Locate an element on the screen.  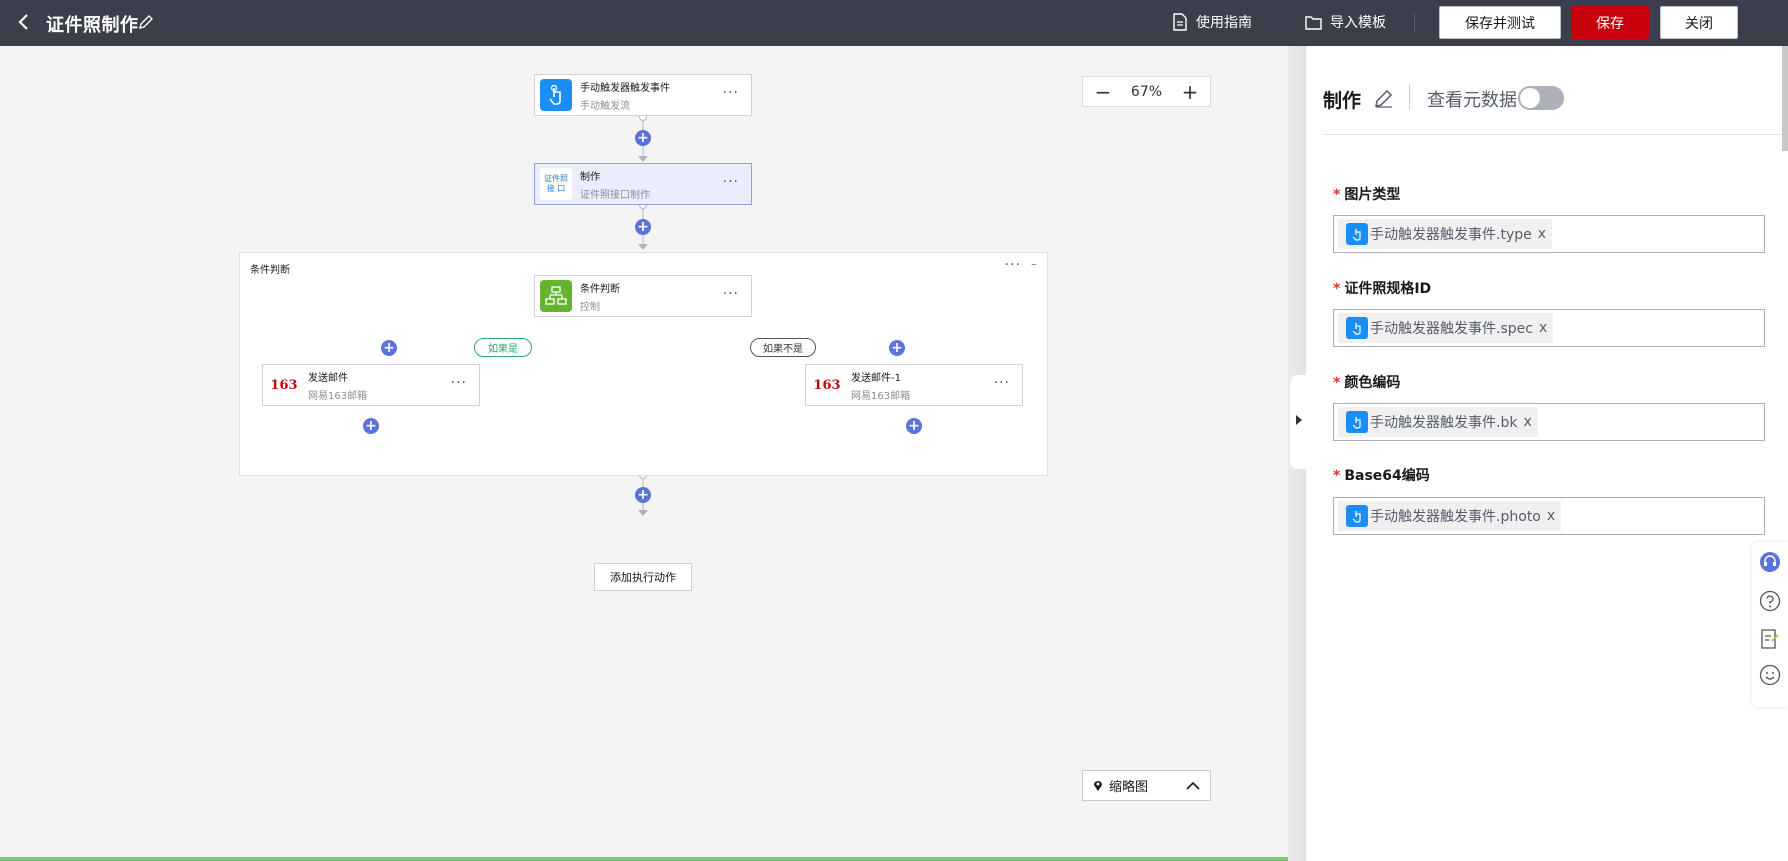
location-pin-icon is located at coordinates (1098, 786).